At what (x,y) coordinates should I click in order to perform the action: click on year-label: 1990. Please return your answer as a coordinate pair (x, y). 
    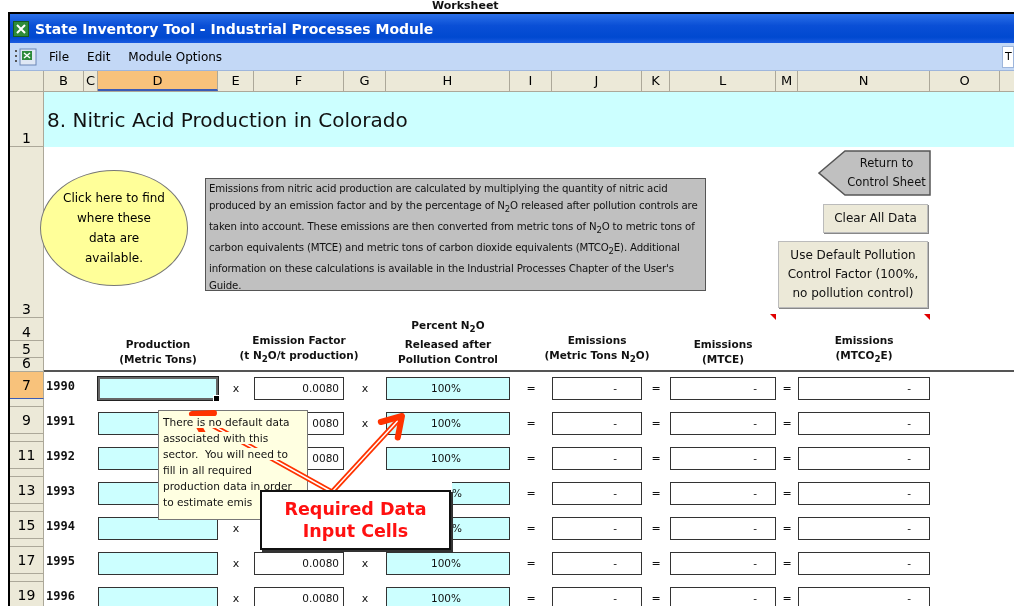
    Looking at the image, I should click on (60, 385).